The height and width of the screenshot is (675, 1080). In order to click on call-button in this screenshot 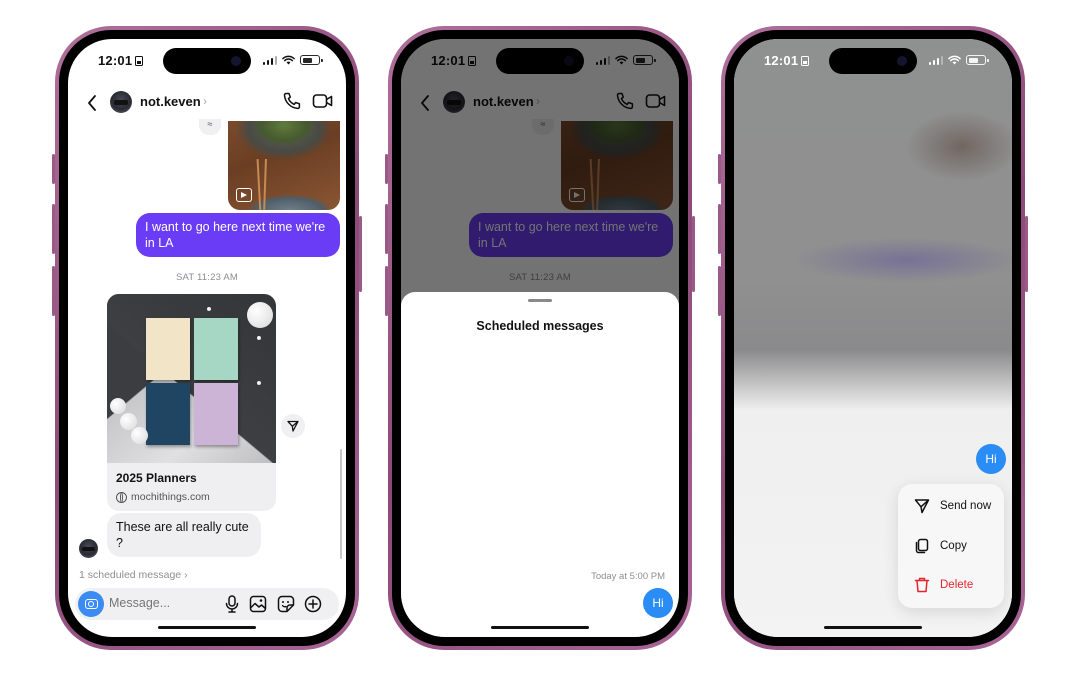, I will do `click(293, 102)`.